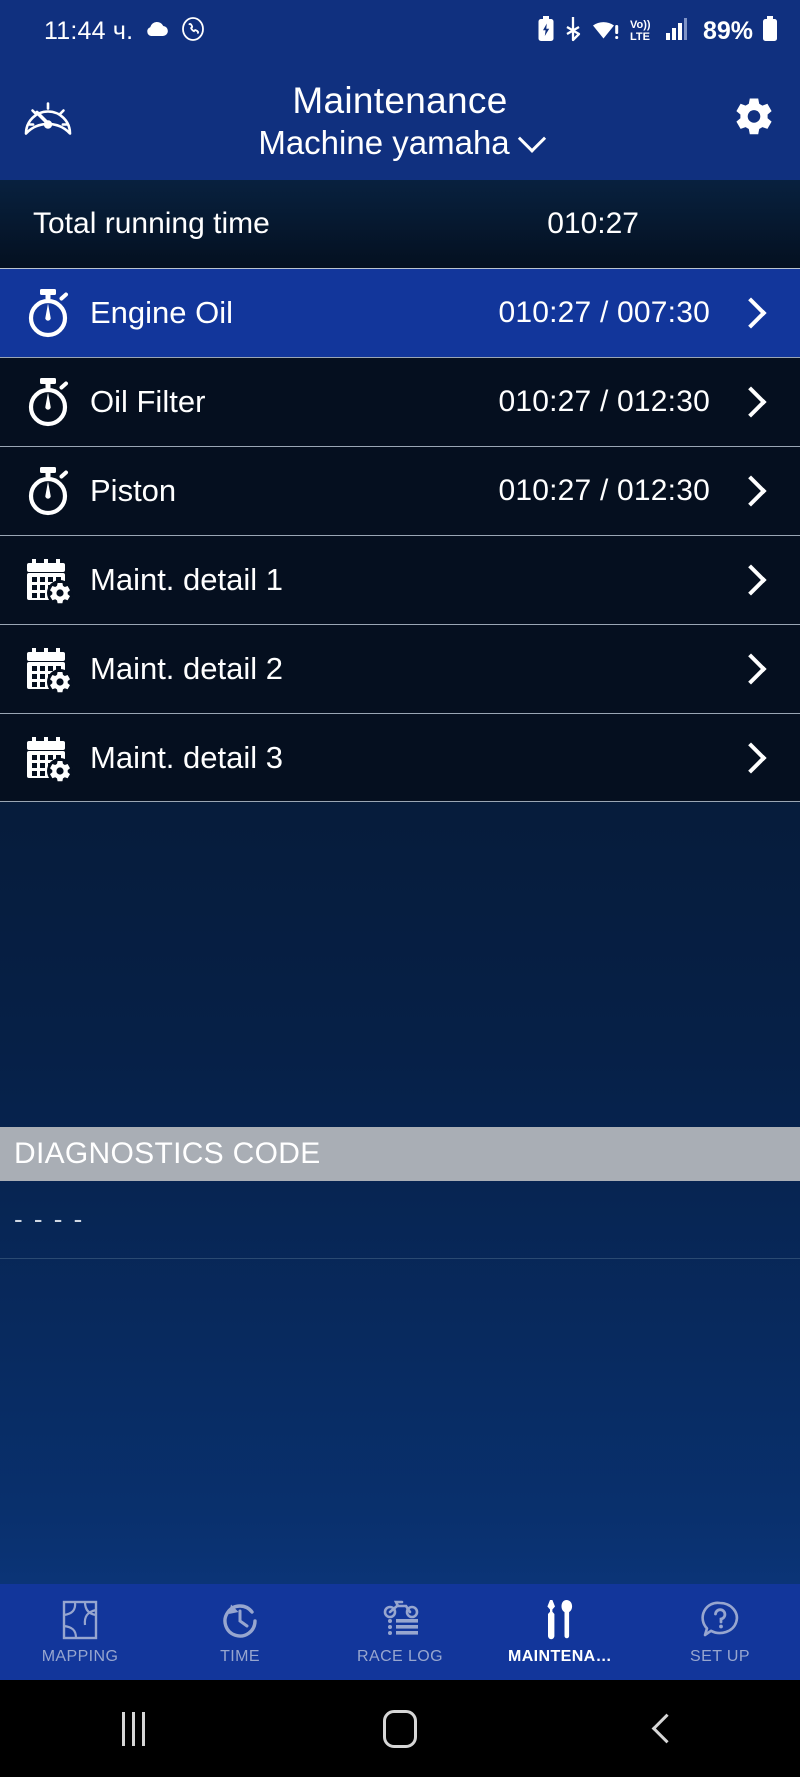  What do you see at coordinates (186, 579) in the screenshot?
I see `list-item-label: Maint. detail 1` at bounding box center [186, 579].